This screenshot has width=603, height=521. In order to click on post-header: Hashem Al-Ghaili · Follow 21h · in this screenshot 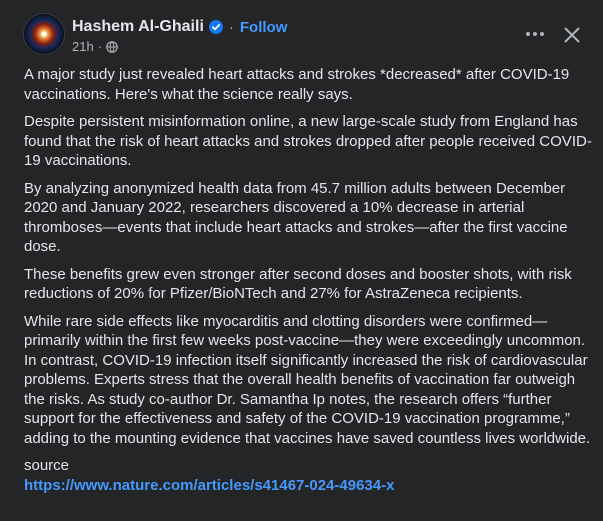, I will do `click(313, 36)`.